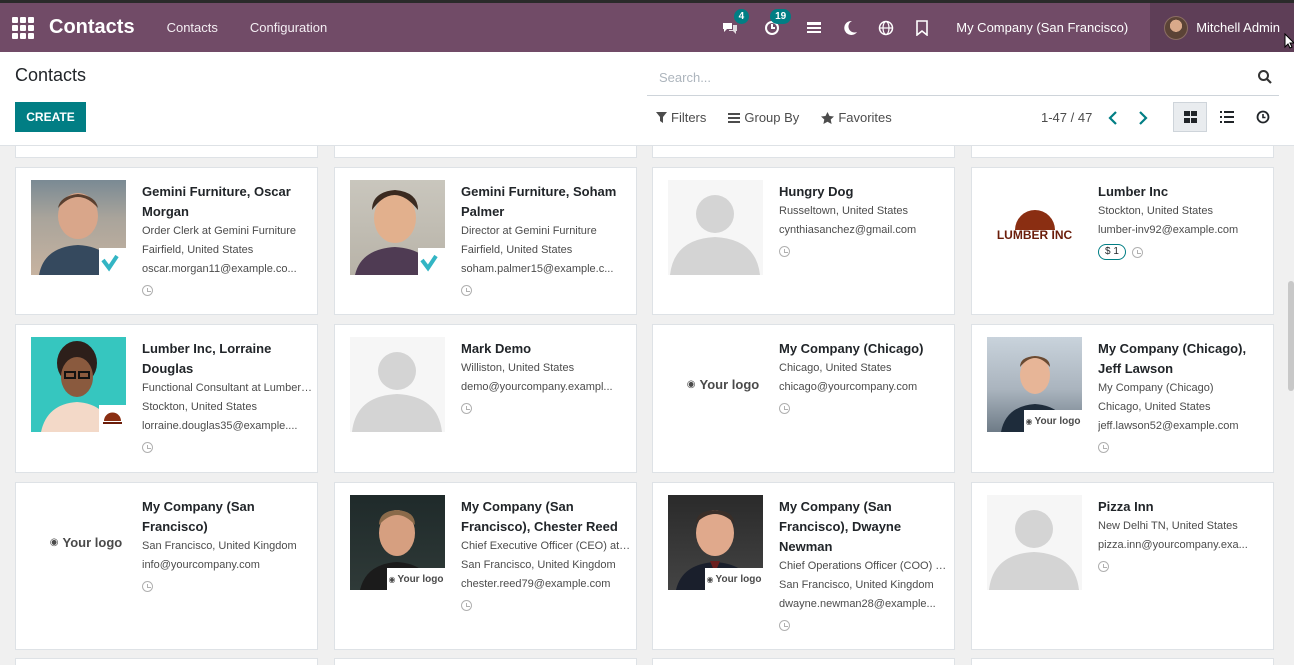 Image resolution: width=1294 pixels, height=665 pixels. I want to click on company-logo-text: LUMBER INC, so click(1034, 235).